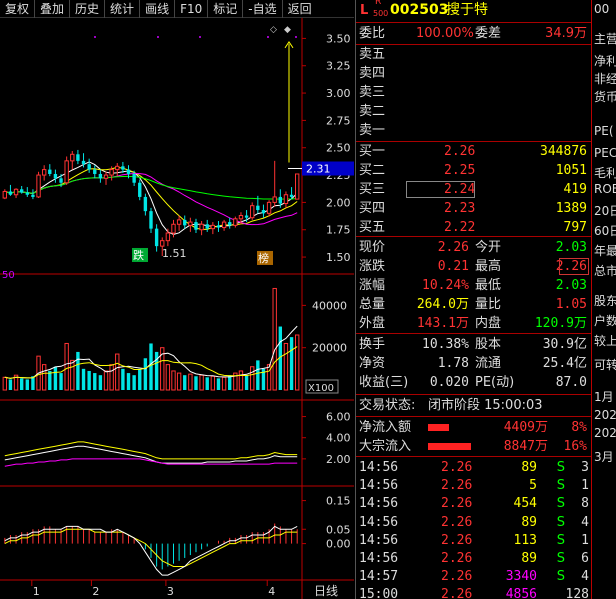 The width and height of the screenshot is (616, 599). Describe the element at coordinates (585, 467) in the screenshot. I see `tick-count: 3` at that location.